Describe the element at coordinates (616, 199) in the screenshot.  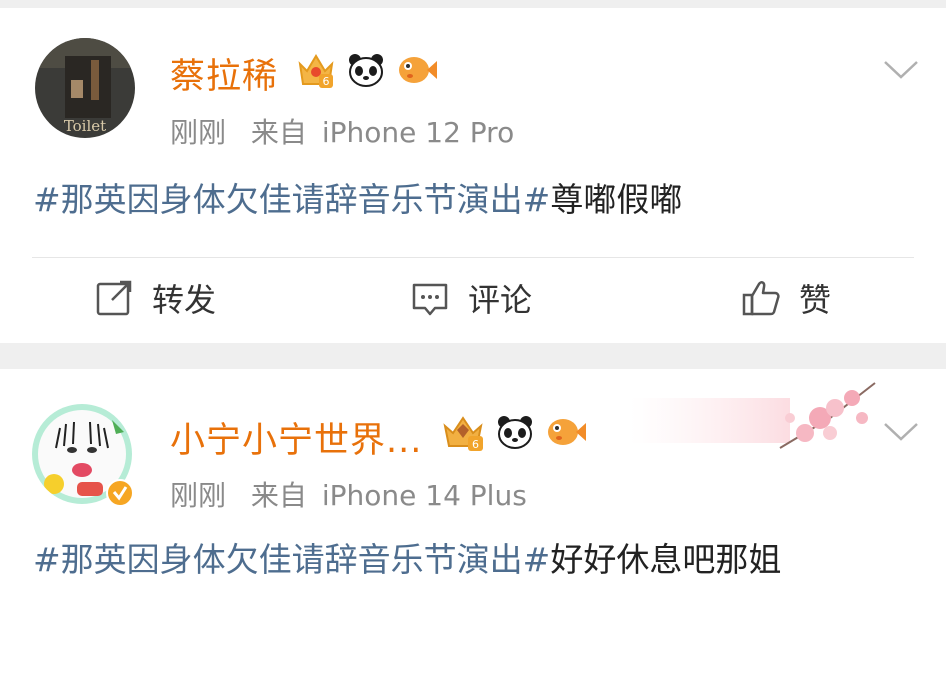
I see `post-text: 尊嘟假嘟` at that location.